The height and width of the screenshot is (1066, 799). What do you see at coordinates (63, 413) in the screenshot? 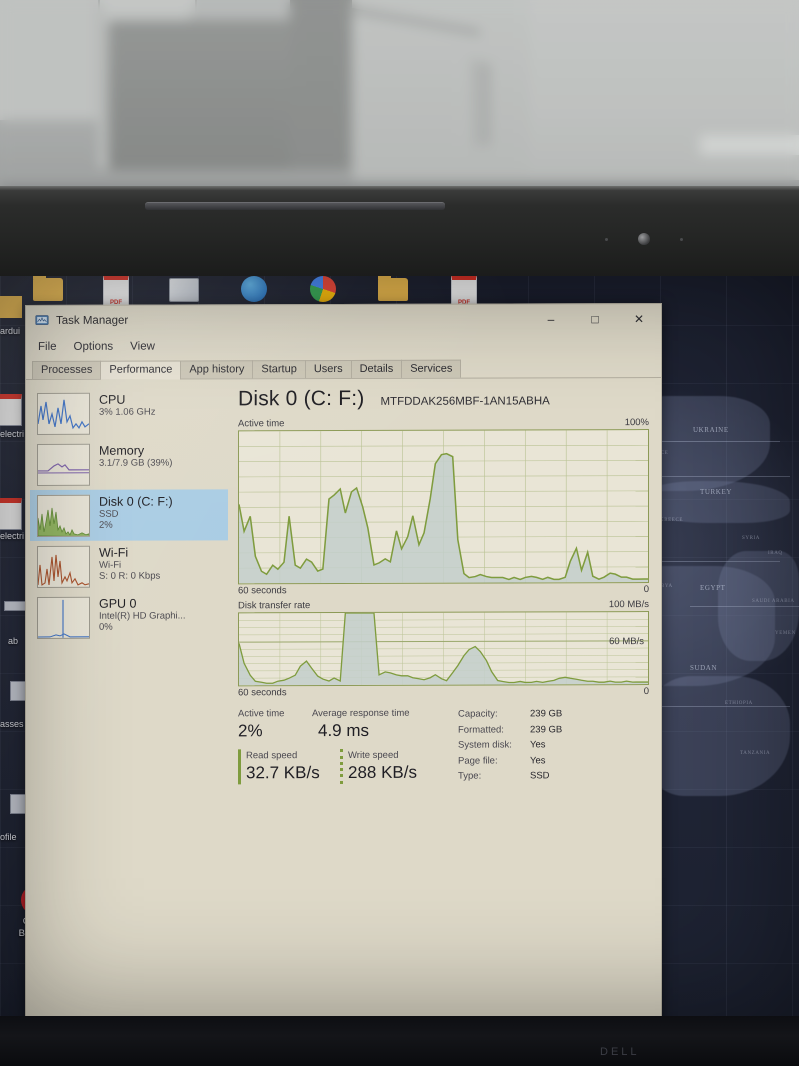
I see `cpu-sparkline` at bounding box center [63, 413].